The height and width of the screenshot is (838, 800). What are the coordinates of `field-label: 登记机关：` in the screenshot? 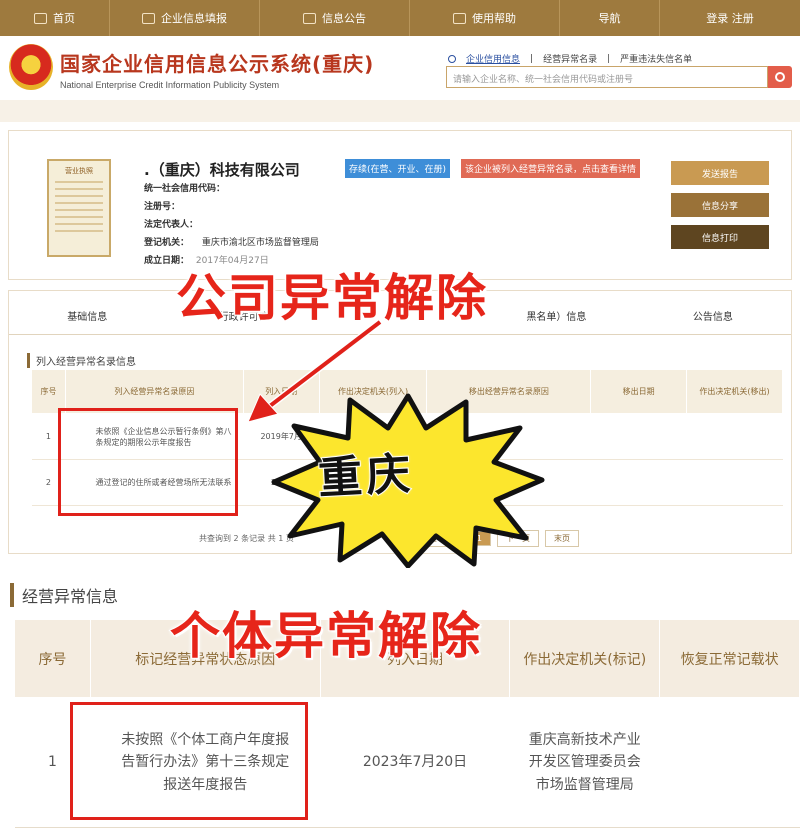 It's located at (167, 243).